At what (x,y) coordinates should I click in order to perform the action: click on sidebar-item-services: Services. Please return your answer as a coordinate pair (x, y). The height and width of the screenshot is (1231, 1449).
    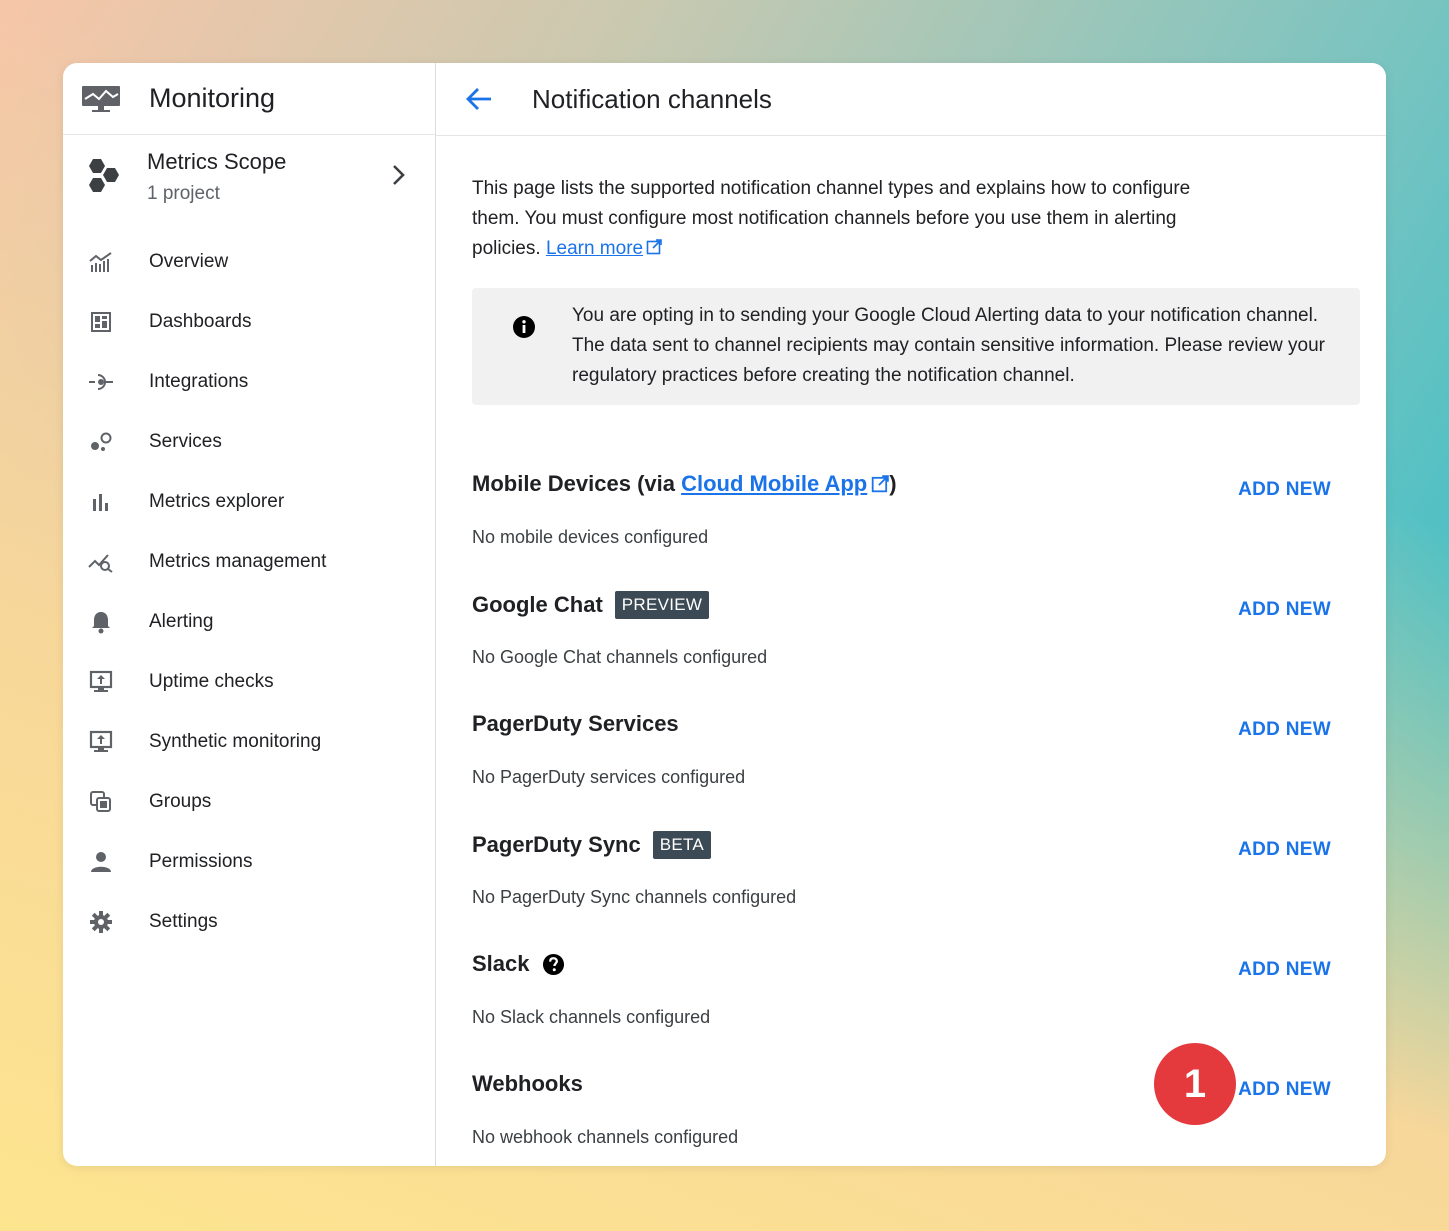
    Looking at the image, I should click on (249, 442).